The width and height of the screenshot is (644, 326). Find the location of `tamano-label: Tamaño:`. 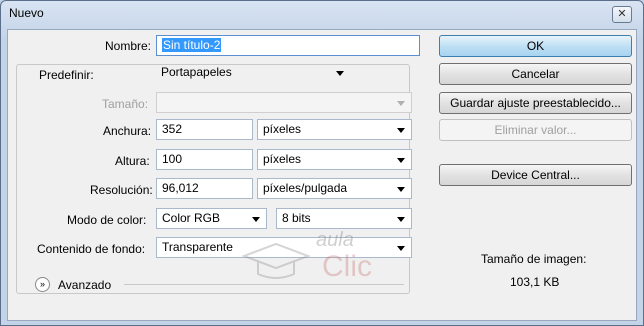

tamano-label: Tamaño: is located at coordinates (125, 104).